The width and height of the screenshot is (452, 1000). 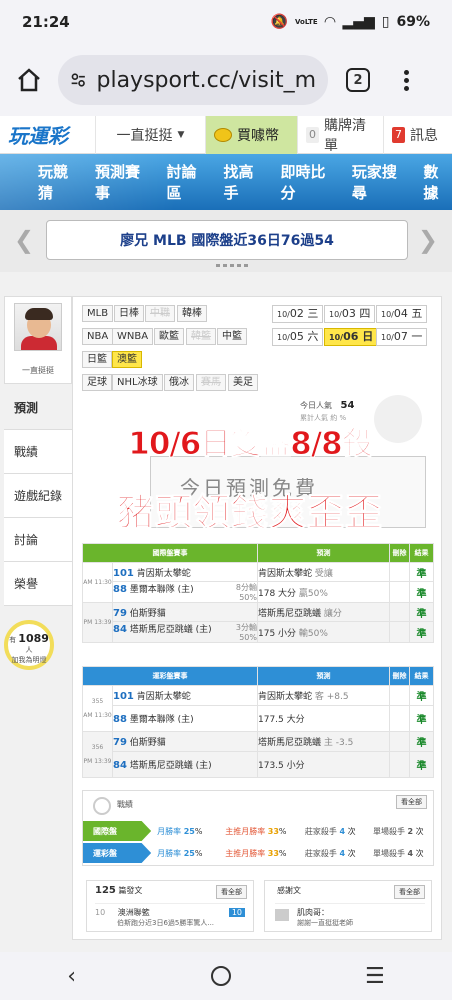 I want to click on nav-item-forum: 討論區, so click(x=187, y=182).